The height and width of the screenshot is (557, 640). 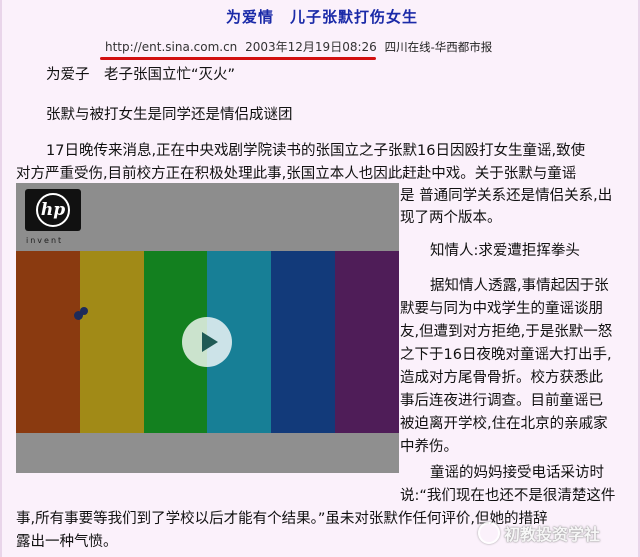 What do you see at coordinates (67, 542) in the screenshot?
I see `paragraph-line: 露出一种气愤。` at bounding box center [67, 542].